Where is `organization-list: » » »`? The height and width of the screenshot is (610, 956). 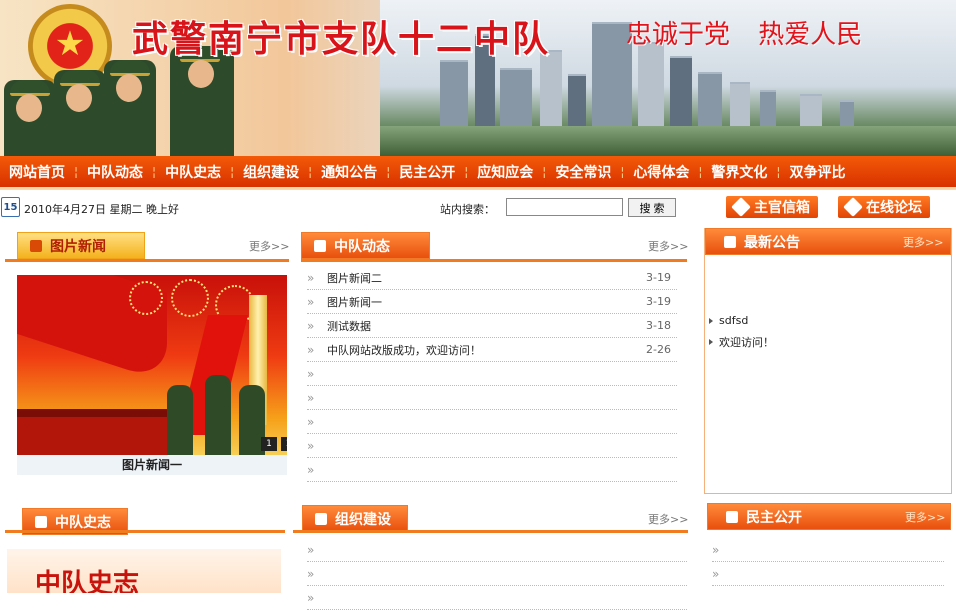 organization-list: » » » is located at coordinates (497, 574).